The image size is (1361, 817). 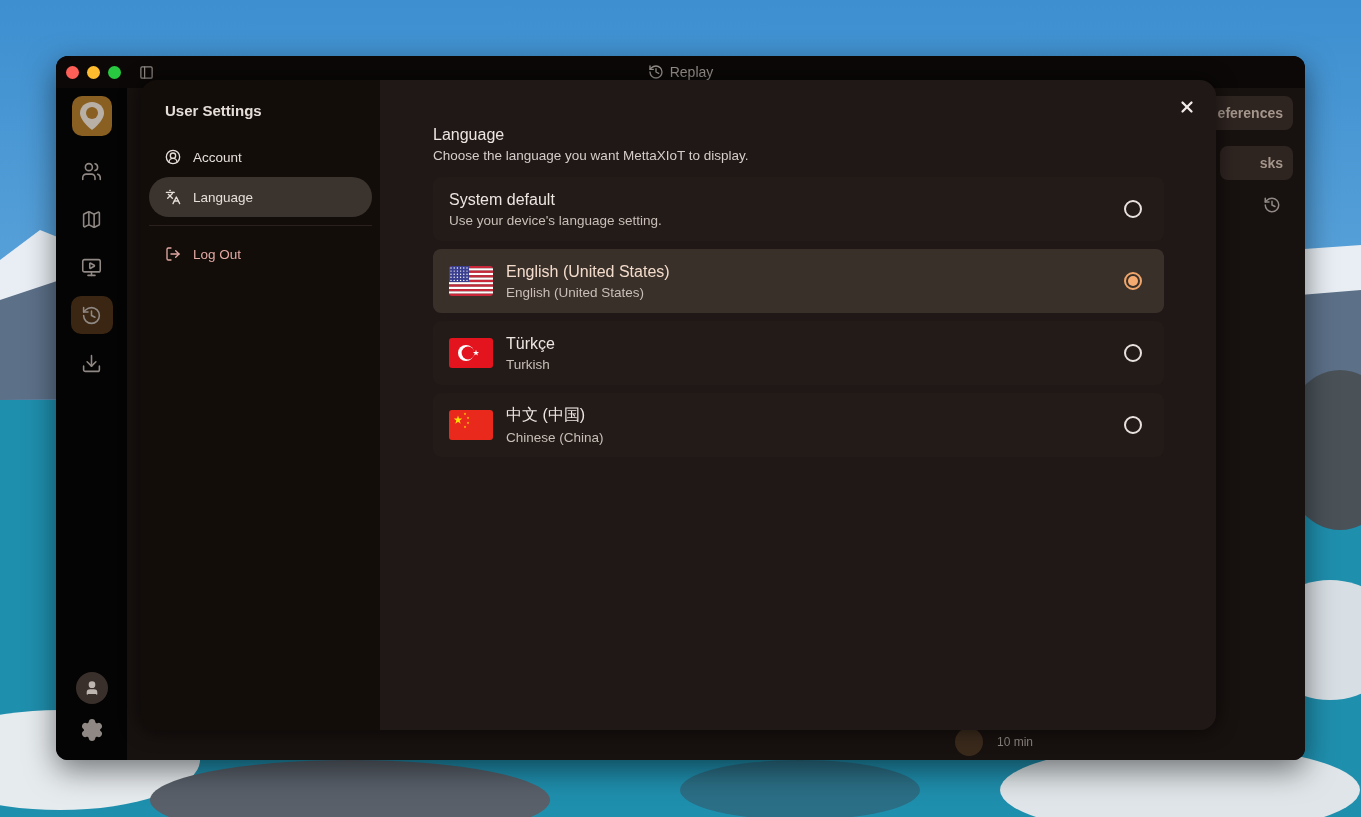 I want to click on us-flag-icon, so click(x=471, y=281).